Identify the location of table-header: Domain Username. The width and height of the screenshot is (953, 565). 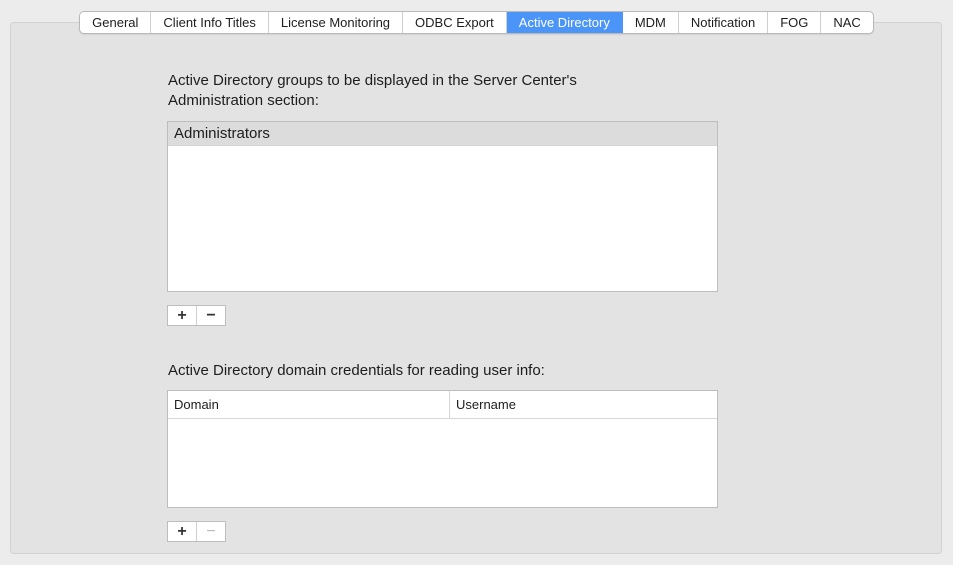
(442, 405).